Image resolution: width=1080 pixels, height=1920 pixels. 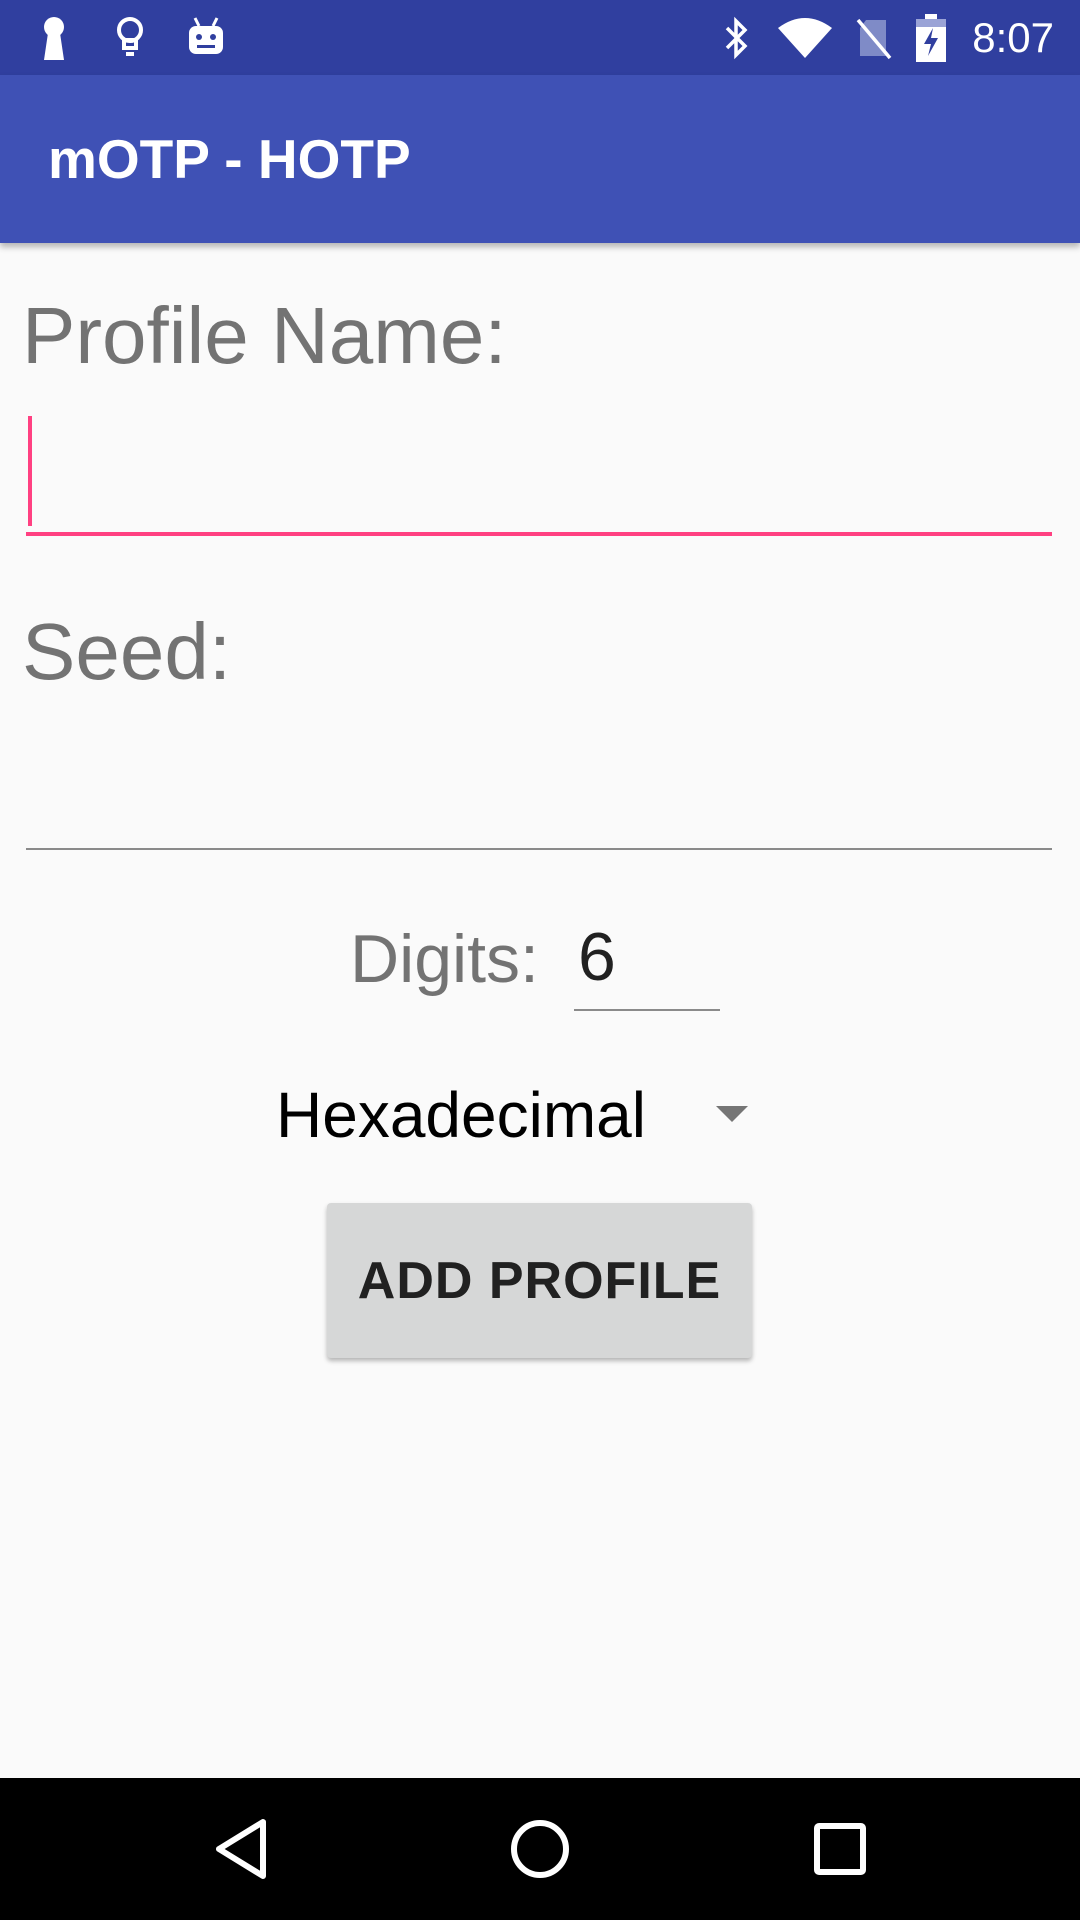 What do you see at coordinates (229, 159) in the screenshot?
I see `app-title: mOTP - HOTP` at bounding box center [229, 159].